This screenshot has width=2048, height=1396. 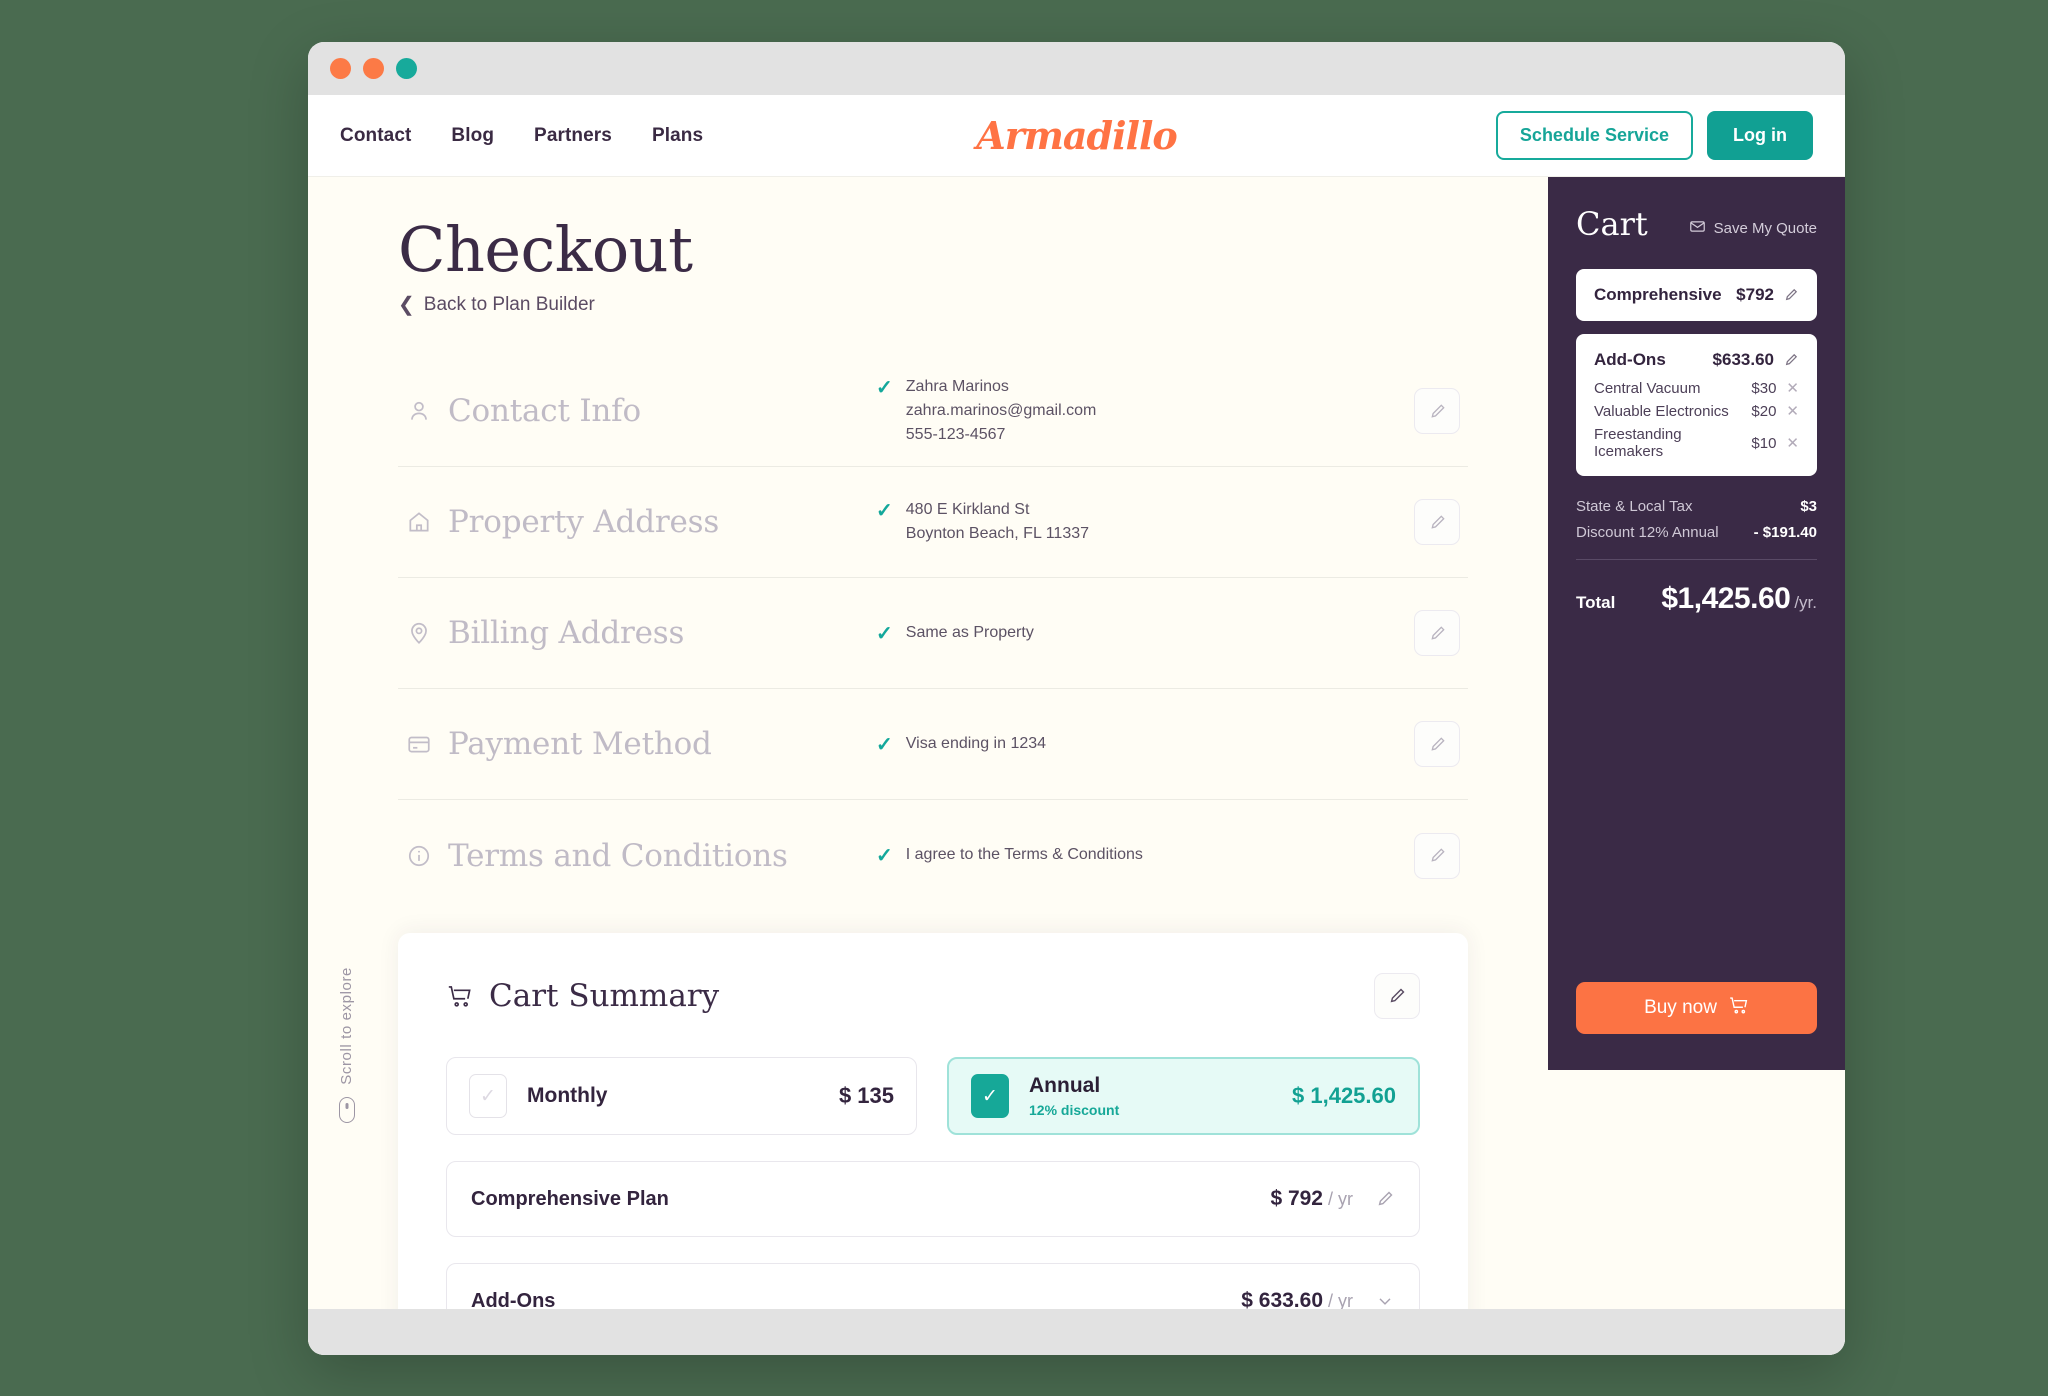 What do you see at coordinates (567, 1095) in the screenshot?
I see `monthly-label: Monthly` at bounding box center [567, 1095].